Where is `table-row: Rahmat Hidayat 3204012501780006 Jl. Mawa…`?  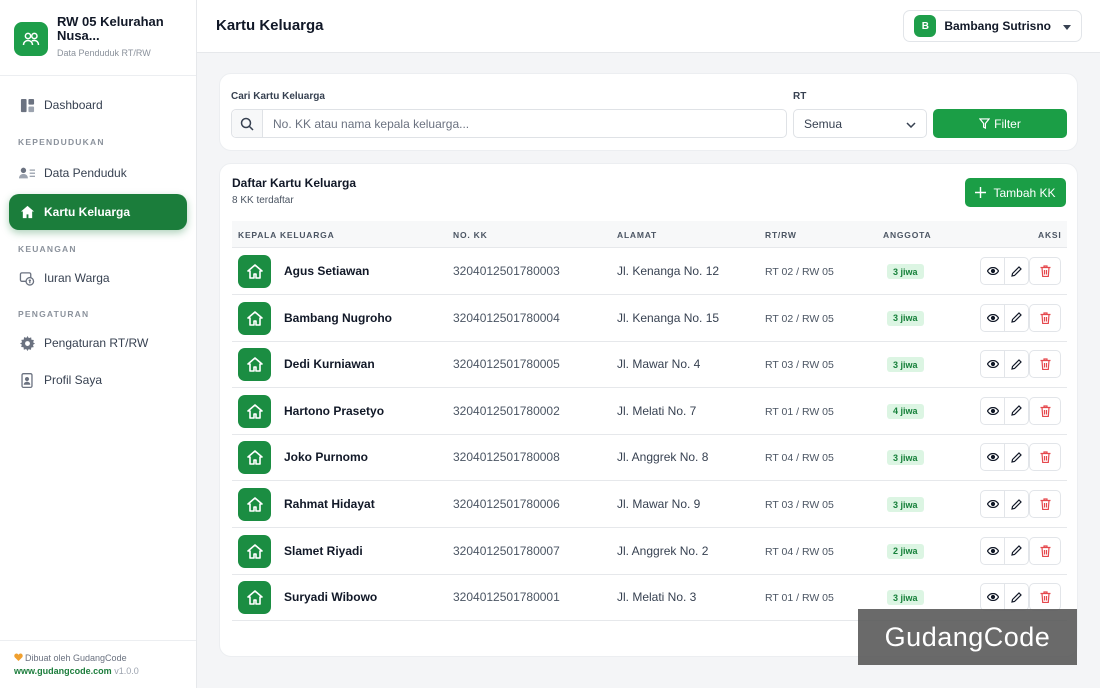
table-row: Rahmat Hidayat 3204012501780006 Jl. Mawa… is located at coordinates (649, 504).